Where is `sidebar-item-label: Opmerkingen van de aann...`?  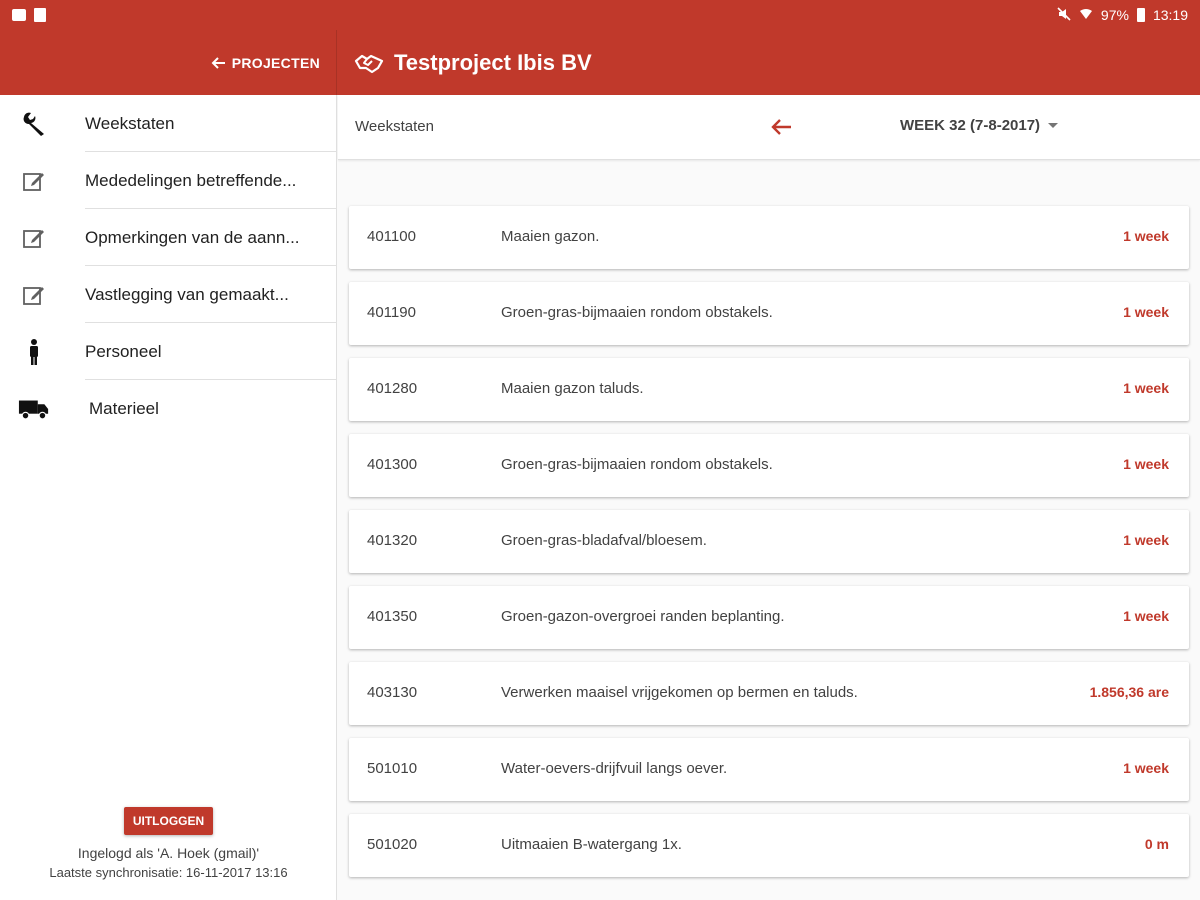 sidebar-item-label: Opmerkingen van de aann... is located at coordinates (192, 237).